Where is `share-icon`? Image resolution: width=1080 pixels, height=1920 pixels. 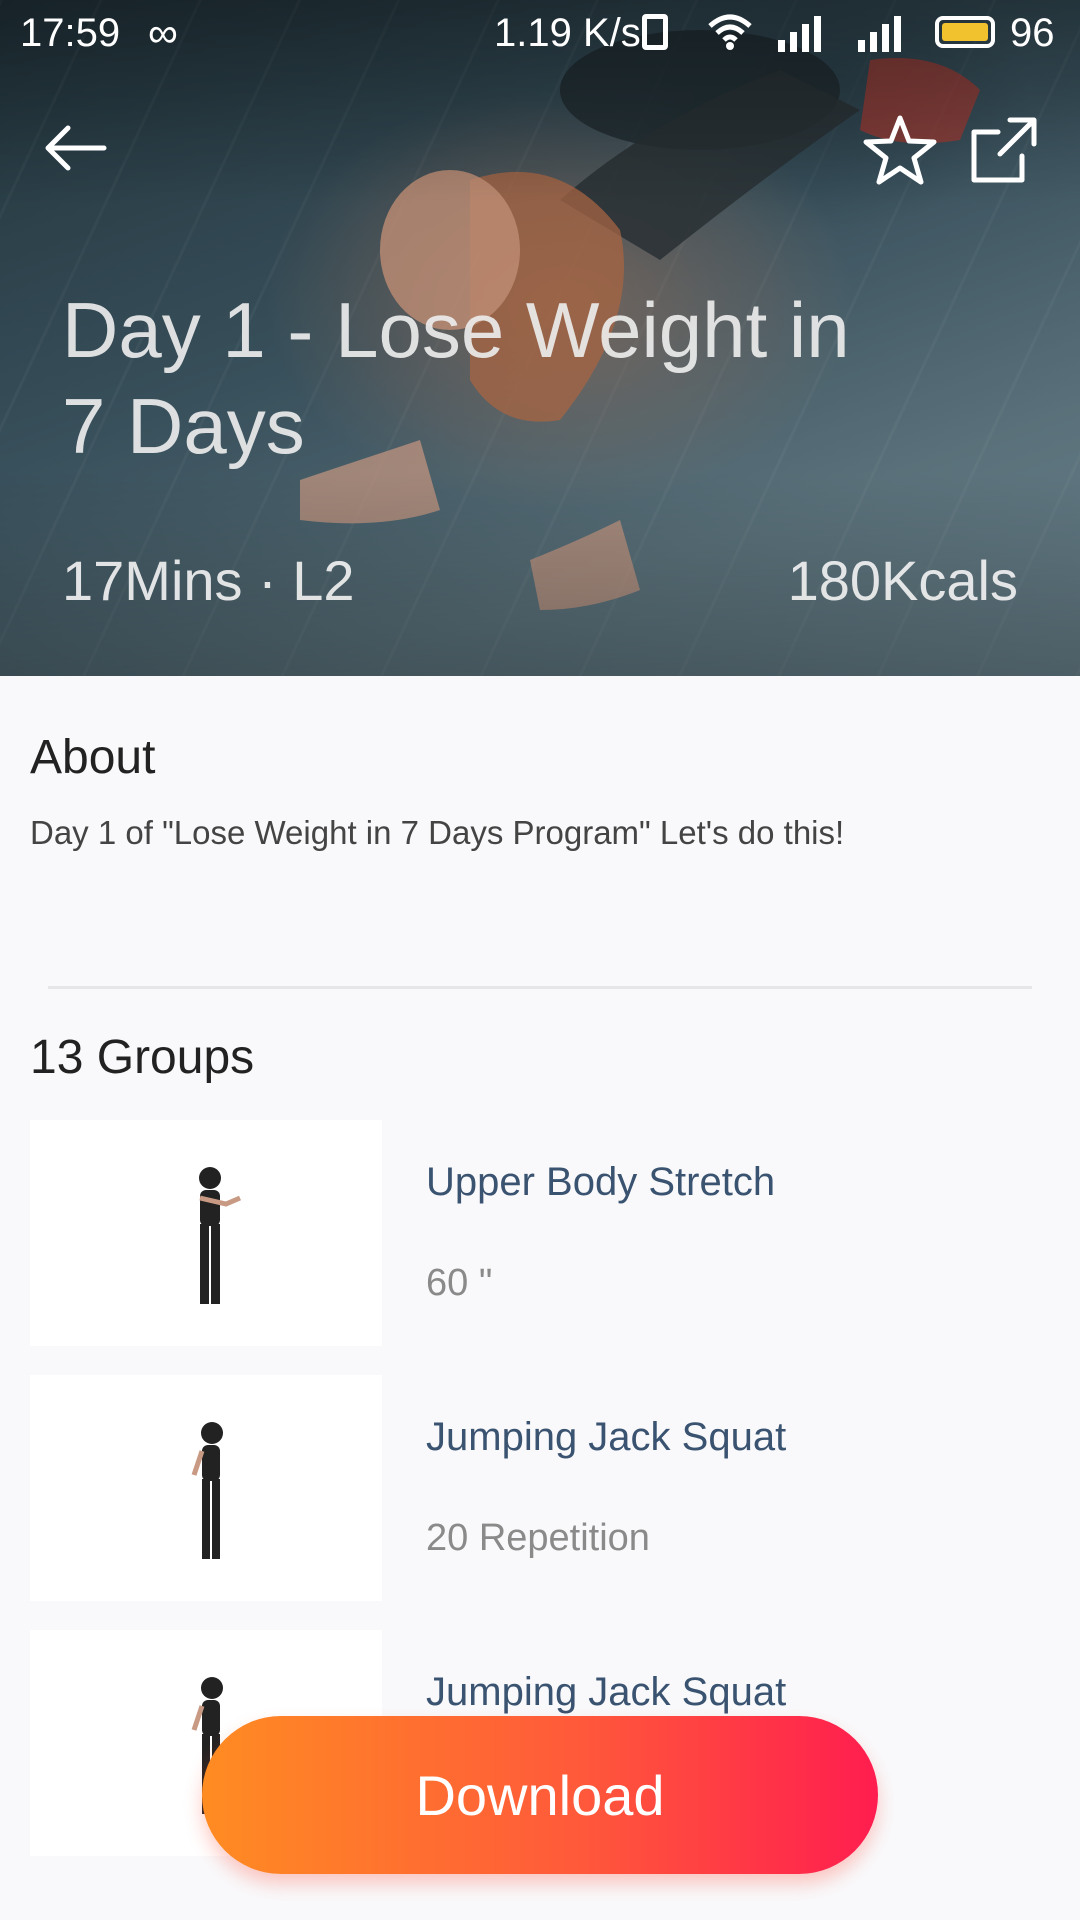 share-icon is located at coordinates (1004, 150).